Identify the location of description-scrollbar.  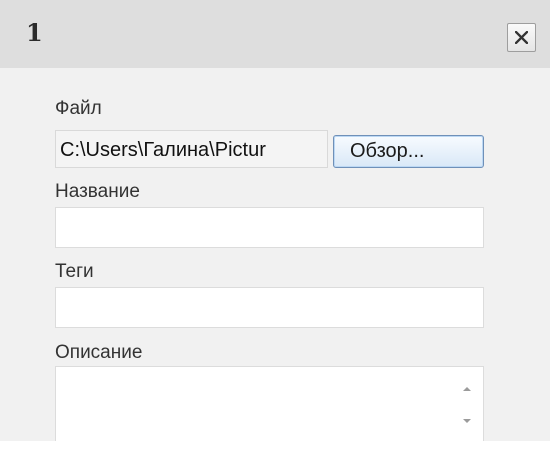
(467, 404).